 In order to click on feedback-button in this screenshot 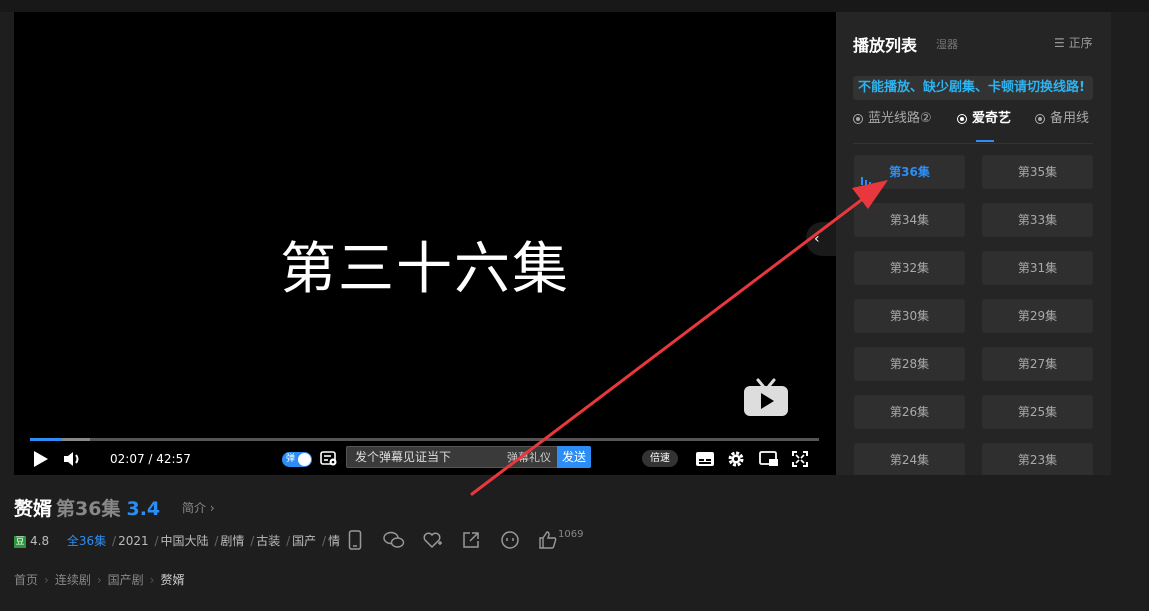, I will do `click(510, 540)`.